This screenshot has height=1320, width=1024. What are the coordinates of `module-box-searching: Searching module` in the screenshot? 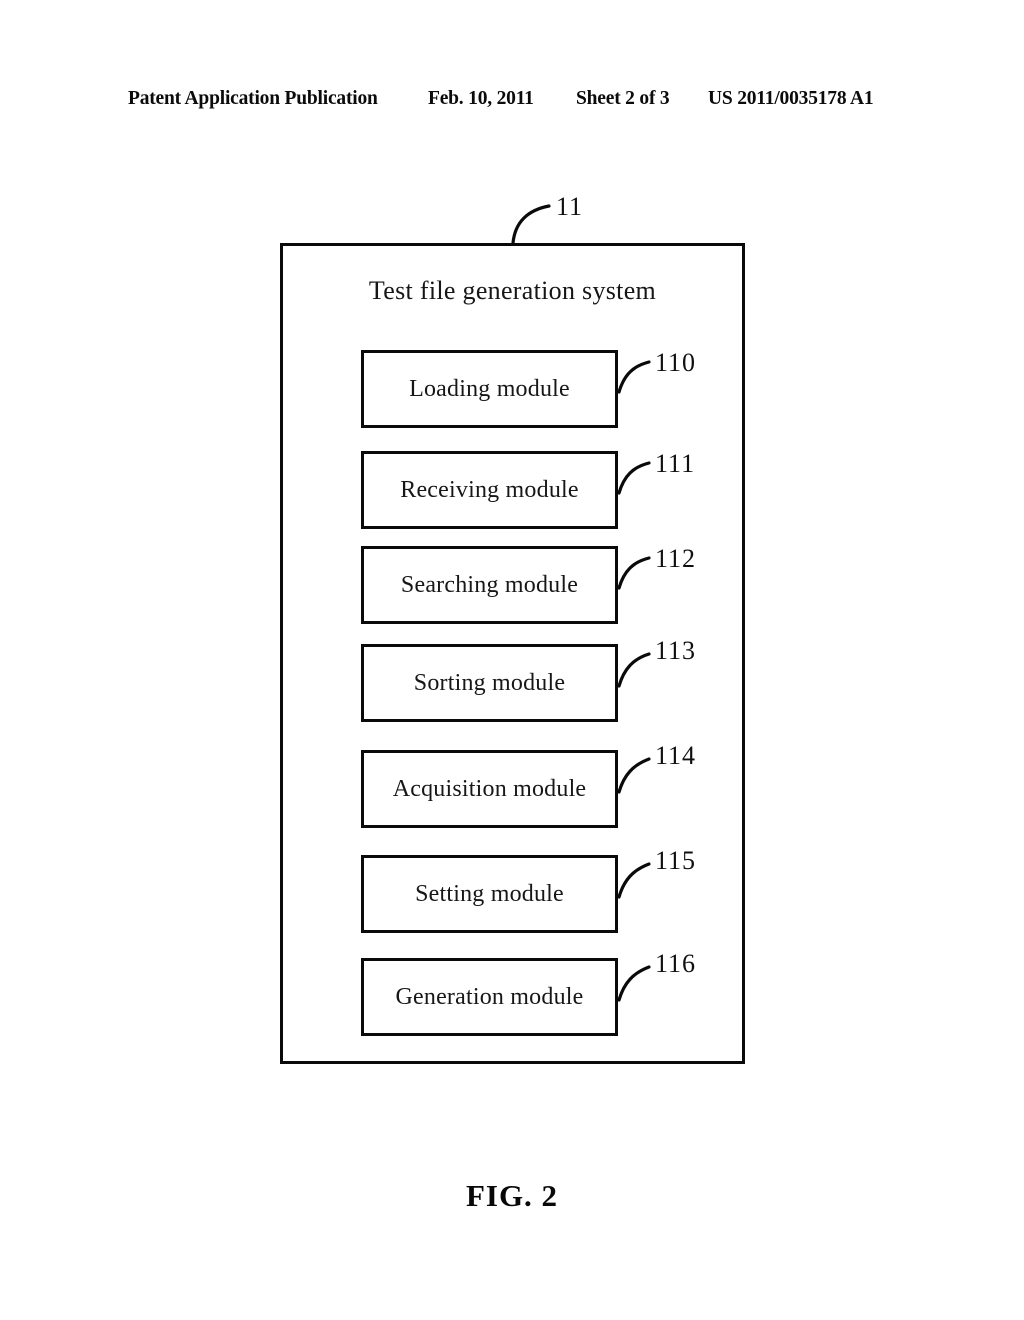 It's located at (489, 585).